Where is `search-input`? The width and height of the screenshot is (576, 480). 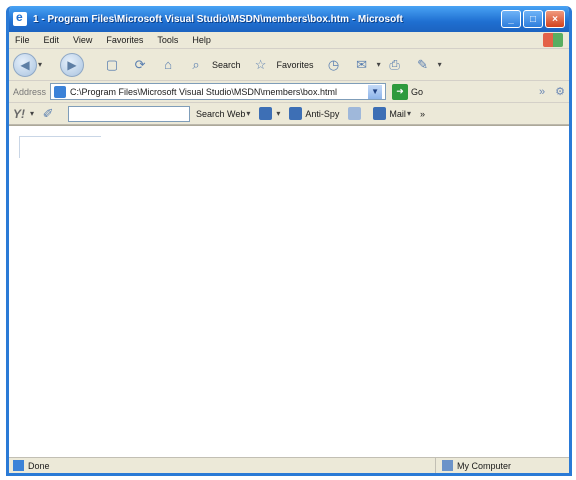 search-input is located at coordinates (129, 113).